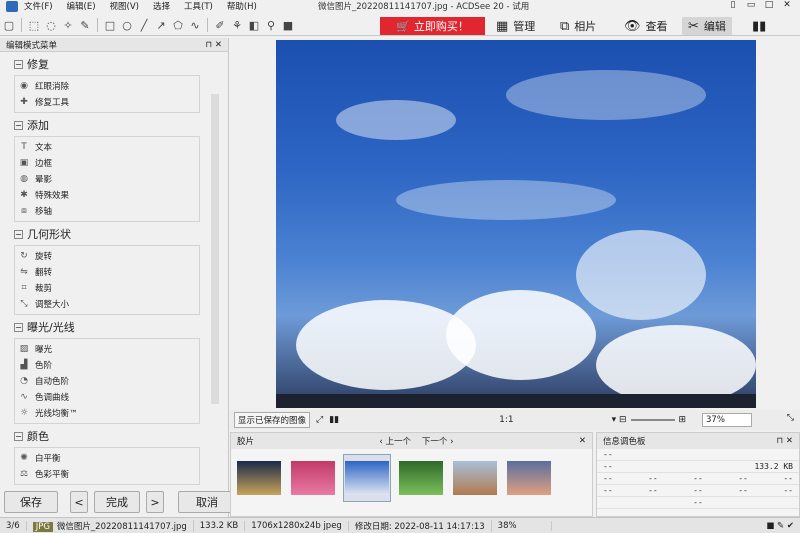  Describe the element at coordinates (52, 87) in the screenshot. I see `menu-item-label: 红眼消除` at that location.